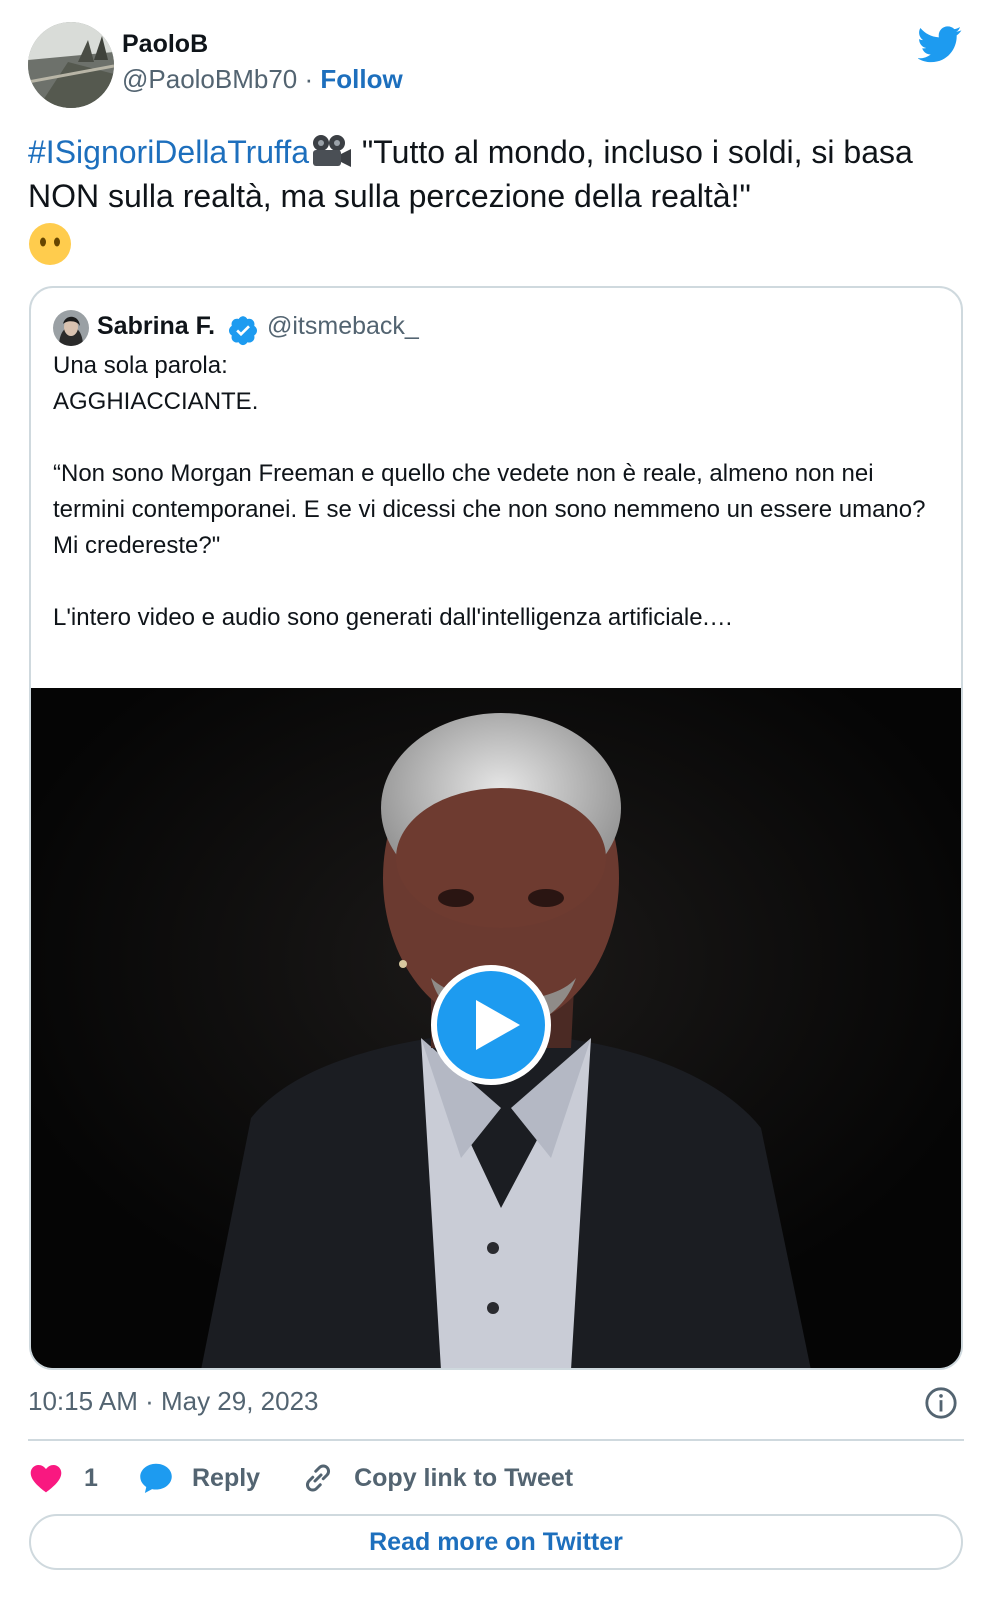  I want to click on author-meta: @PaoloBMb70 · Follow, so click(262, 79).